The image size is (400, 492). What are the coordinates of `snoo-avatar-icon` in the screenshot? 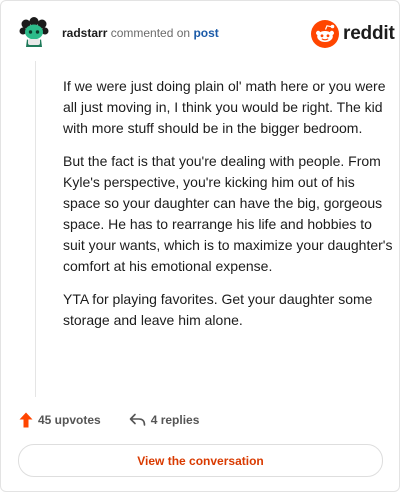 It's located at (34, 32).